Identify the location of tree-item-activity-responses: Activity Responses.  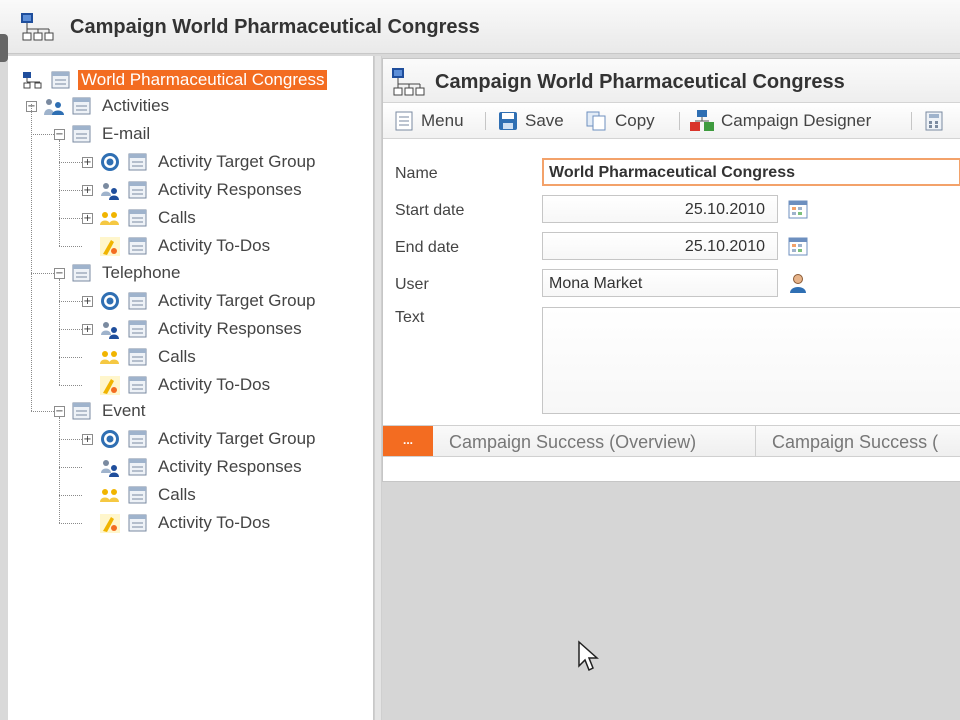
(193, 467).